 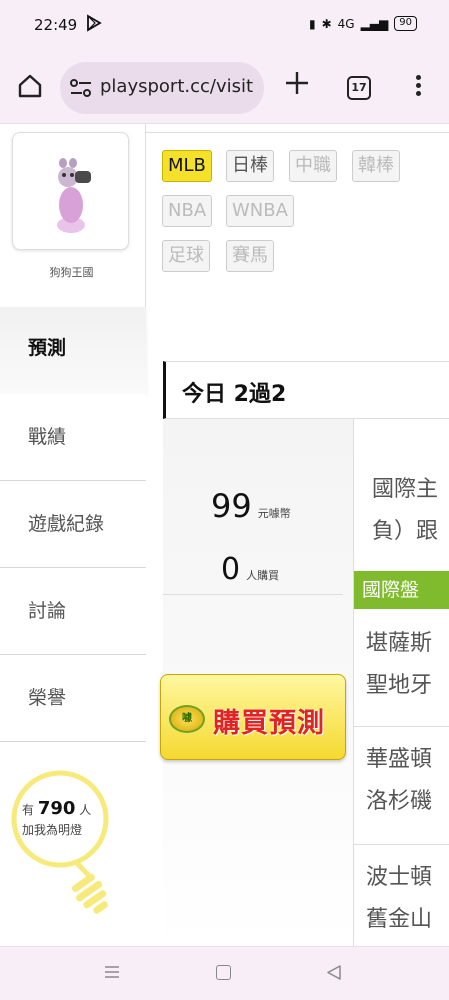 What do you see at coordinates (269, 723) in the screenshot?
I see `buy-prediction-label: 購買預測` at bounding box center [269, 723].